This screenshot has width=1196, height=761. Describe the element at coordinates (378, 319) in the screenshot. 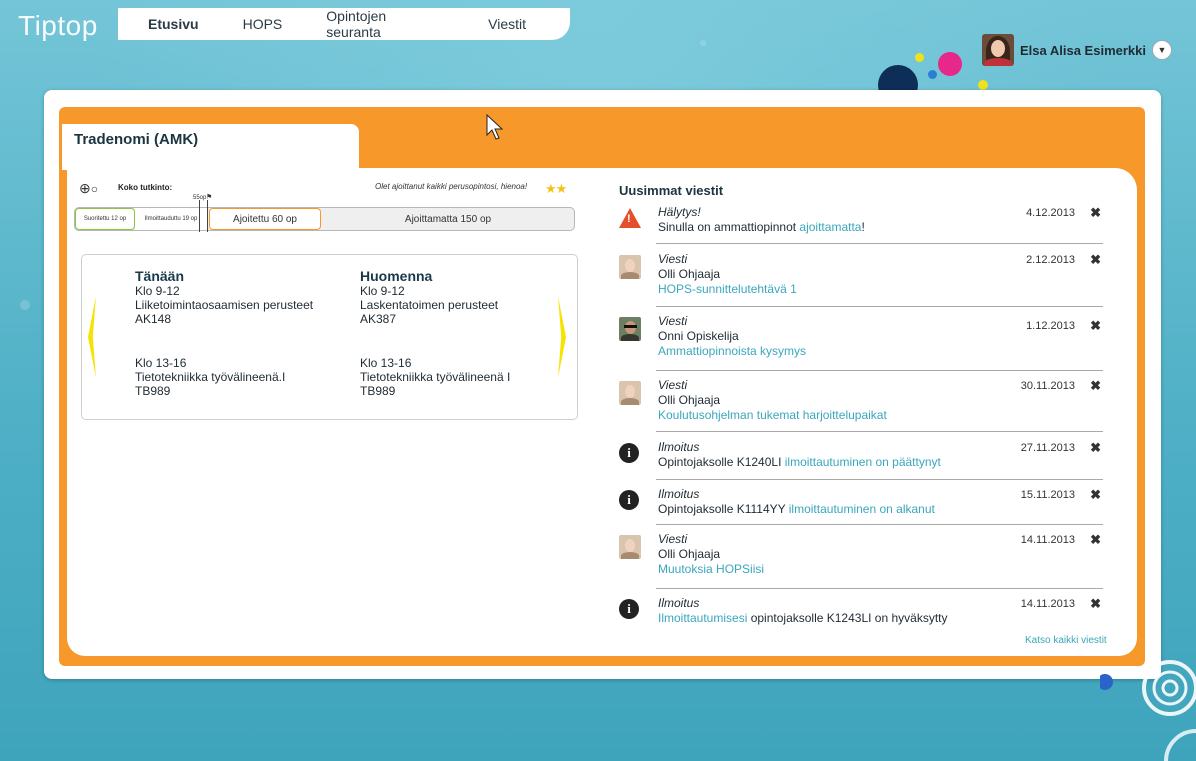

I see `schedule-room: AK387` at that location.